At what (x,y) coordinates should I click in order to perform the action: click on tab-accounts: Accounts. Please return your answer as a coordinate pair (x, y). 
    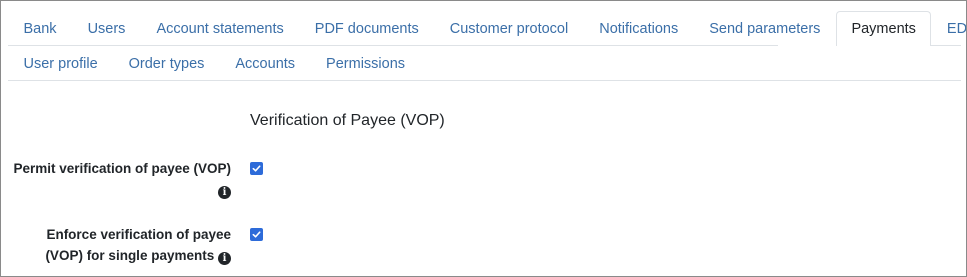
    Looking at the image, I should click on (265, 63).